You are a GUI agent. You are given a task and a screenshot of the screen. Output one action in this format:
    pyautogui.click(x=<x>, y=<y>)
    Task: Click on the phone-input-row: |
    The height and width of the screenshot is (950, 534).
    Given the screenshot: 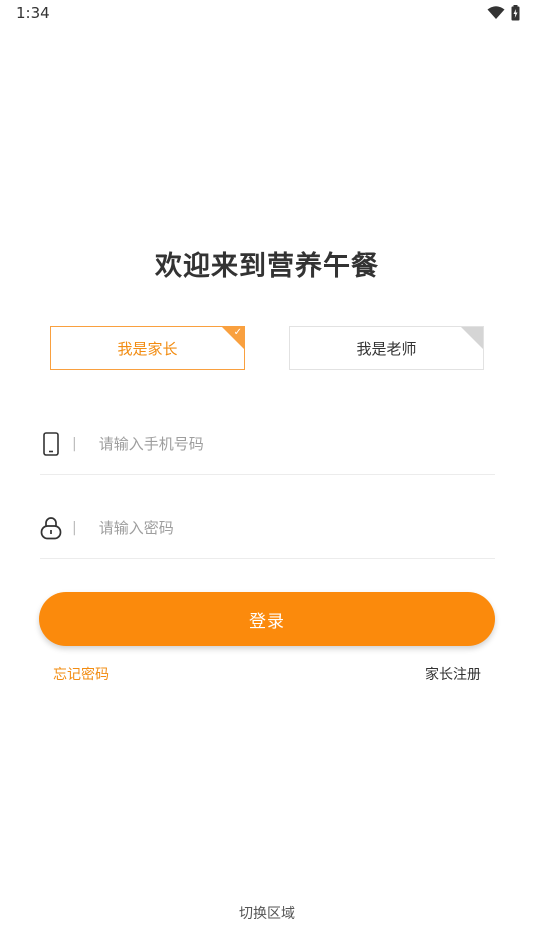 What is the action you would take?
    pyautogui.click(x=267, y=444)
    